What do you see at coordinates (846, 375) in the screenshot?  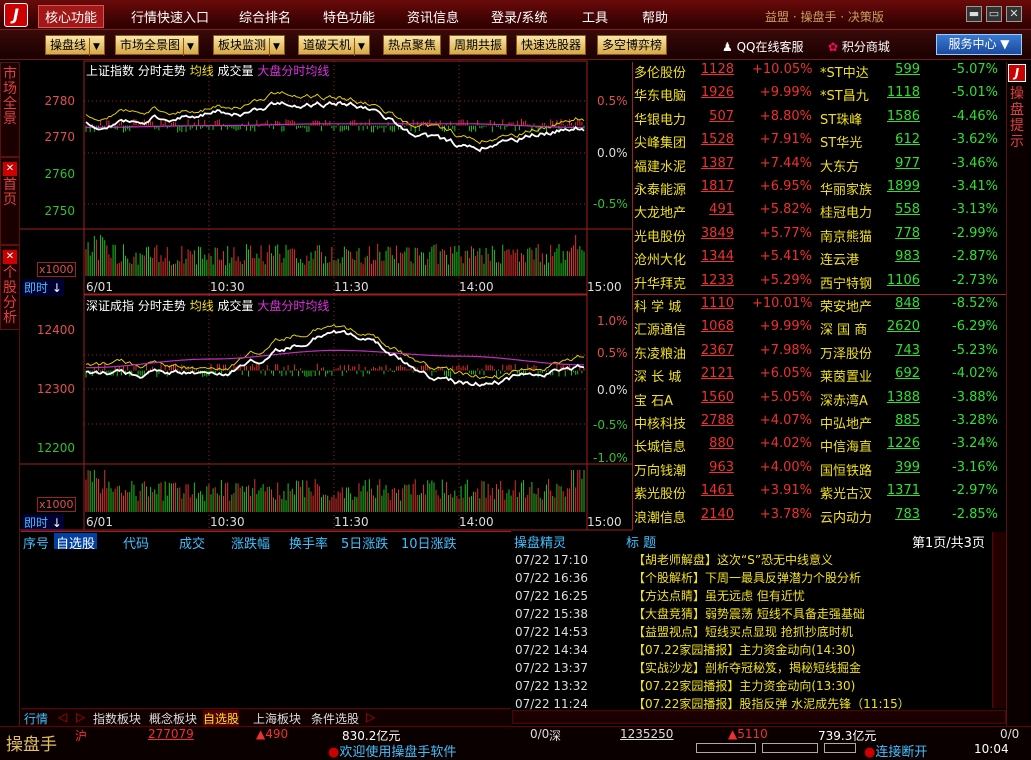 I see `stock-name: 莱茵置业` at bounding box center [846, 375].